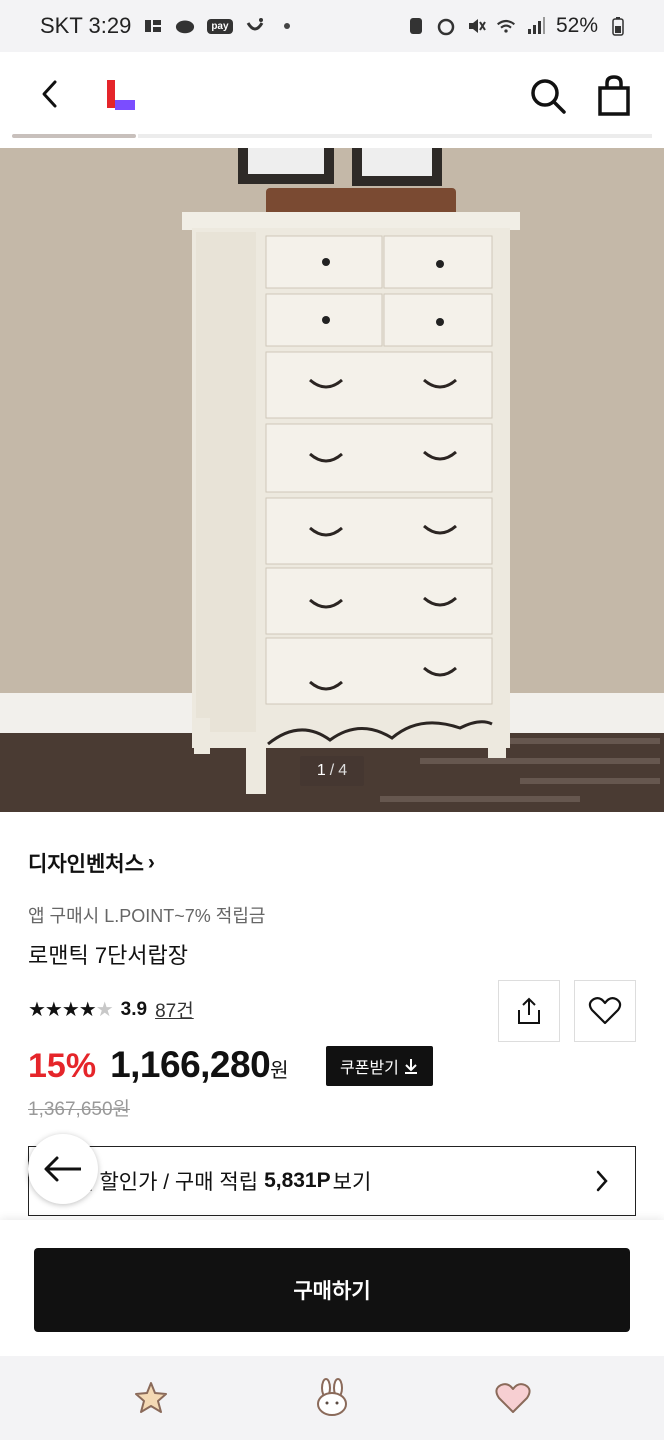 The width and height of the screenshot is (664, 1440). Describe the element at coordinates (576, 25) in the screenshot. I see `battery-level: 52%` at that location.